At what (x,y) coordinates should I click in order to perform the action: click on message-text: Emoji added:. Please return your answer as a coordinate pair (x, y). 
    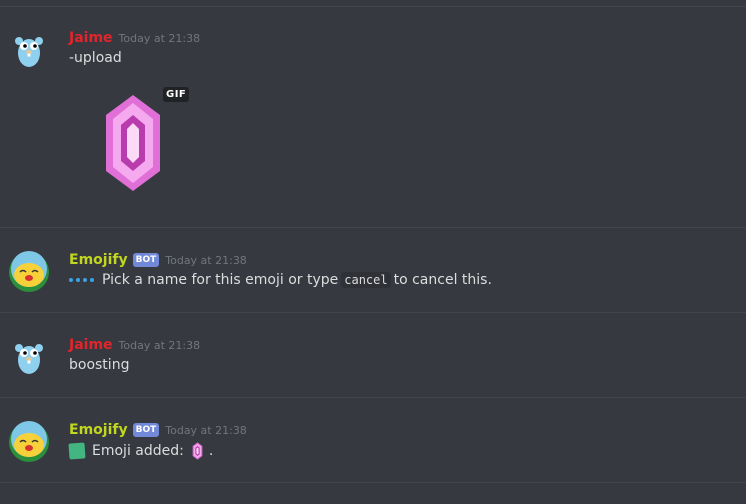
    Looking at the image, I should click on (138, 451).